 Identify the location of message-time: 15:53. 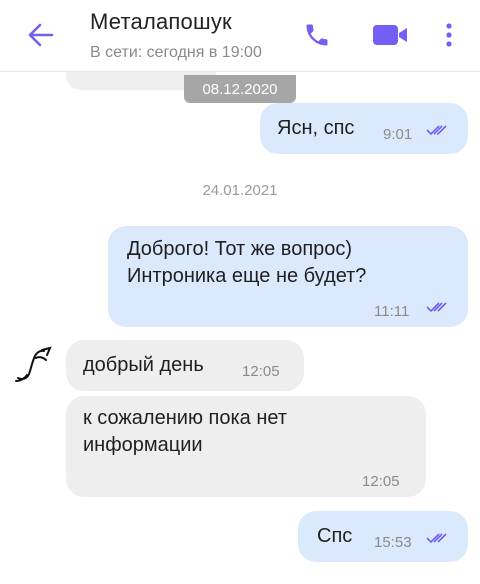
(393, 542).